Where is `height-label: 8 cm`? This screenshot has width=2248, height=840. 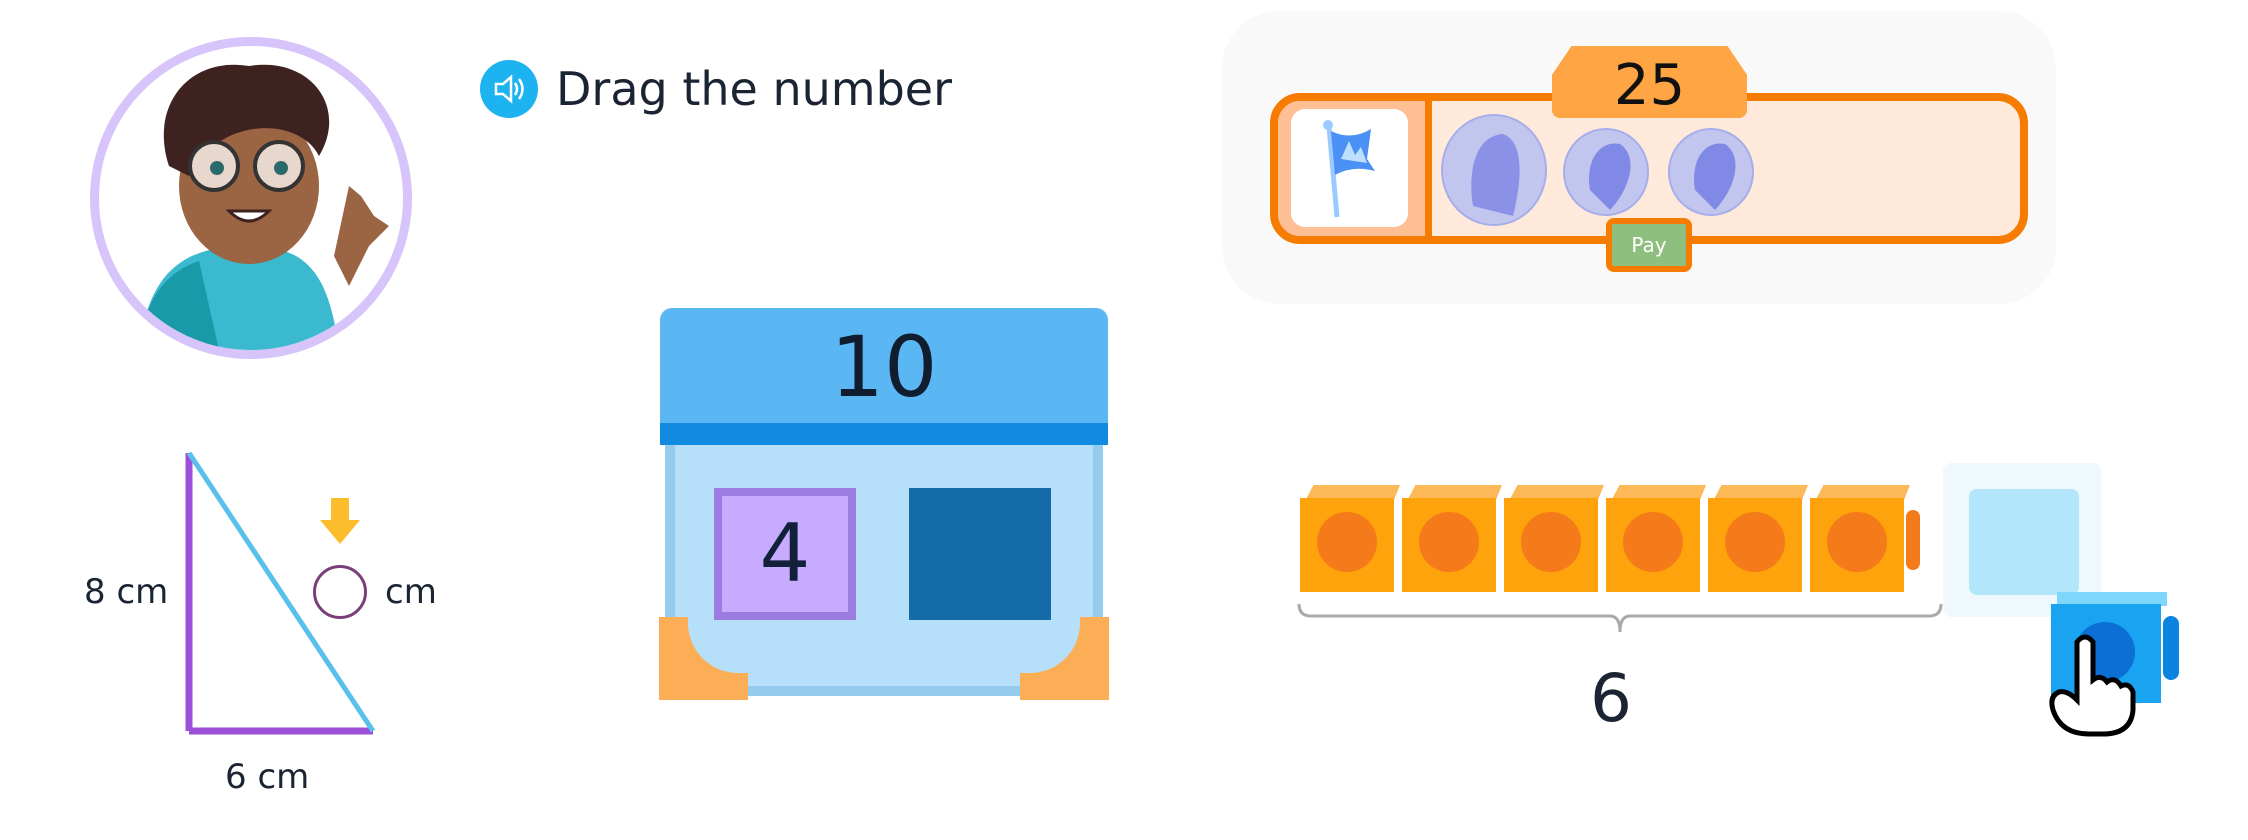 height-label: 8 cm is located at coordinates (126, 592).